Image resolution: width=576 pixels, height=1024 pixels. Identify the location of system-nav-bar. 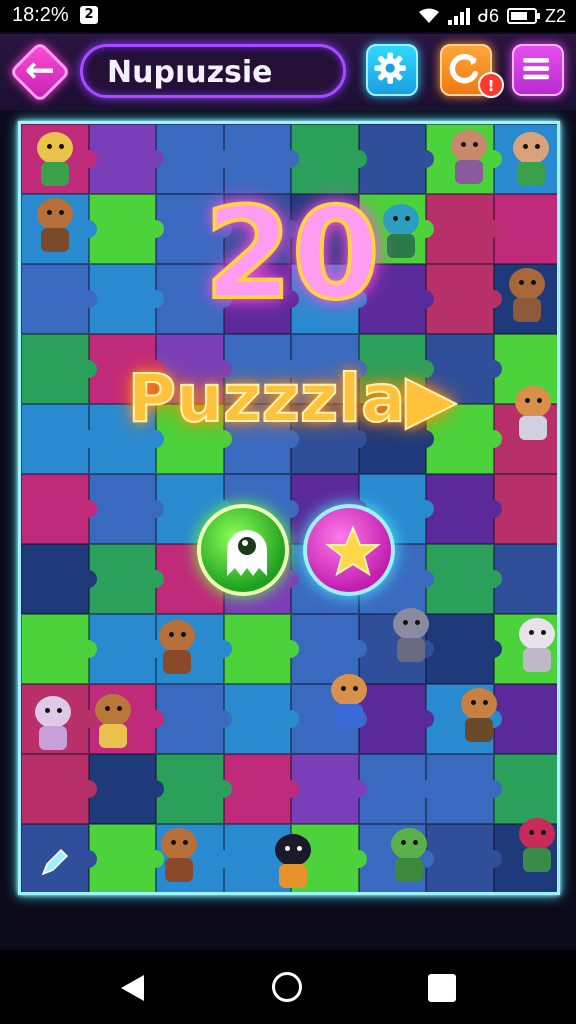
(288, 987).